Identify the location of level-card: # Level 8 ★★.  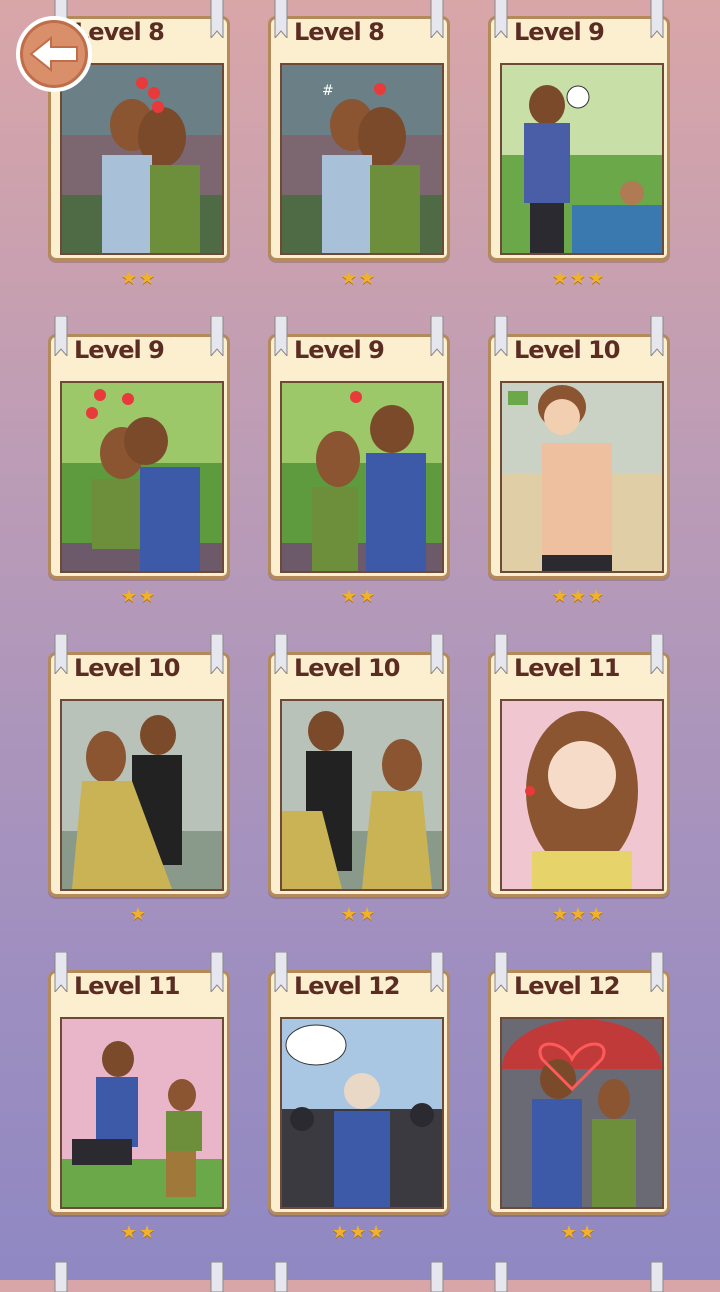
(359, 144).